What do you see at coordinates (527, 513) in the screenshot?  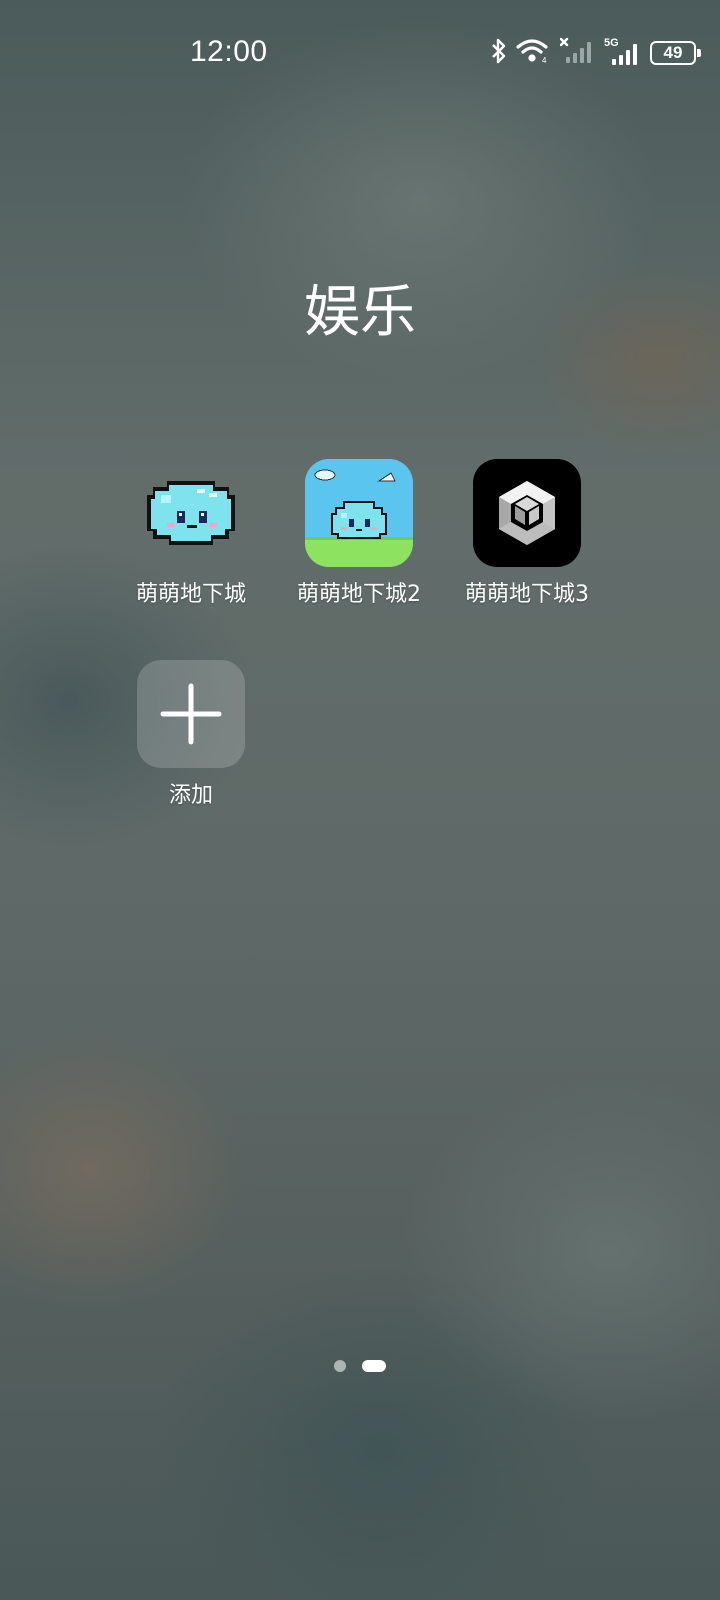 I see `unity-icon` at bounding box center [527, 513].